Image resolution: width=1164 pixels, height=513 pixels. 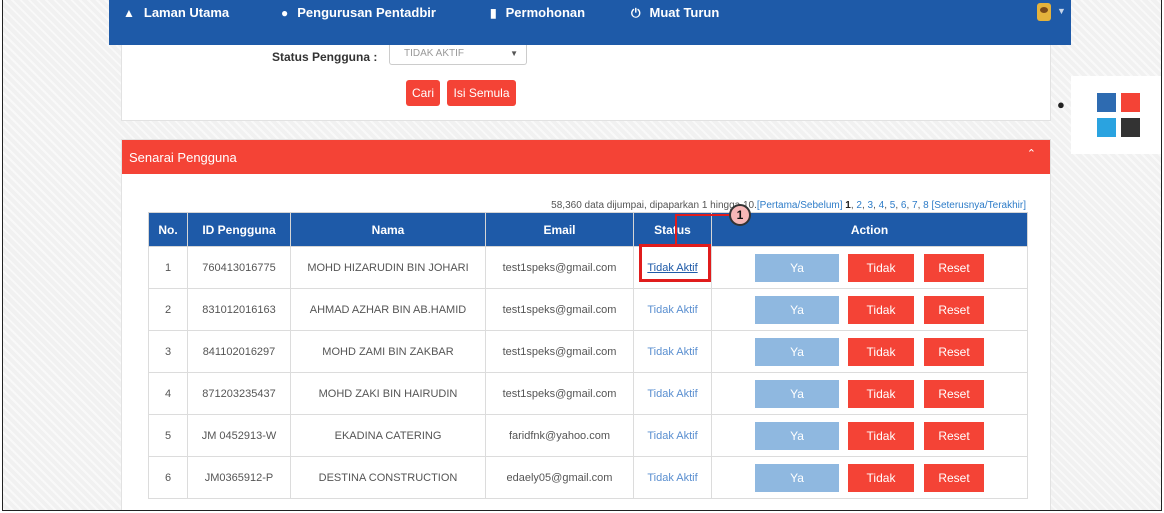 What do you see at coordinates (388, 267) in the screenshot?
I see `cell-name: MOHD HIZARUDIN BIN JOHARI` at bounding box center [388, 267].